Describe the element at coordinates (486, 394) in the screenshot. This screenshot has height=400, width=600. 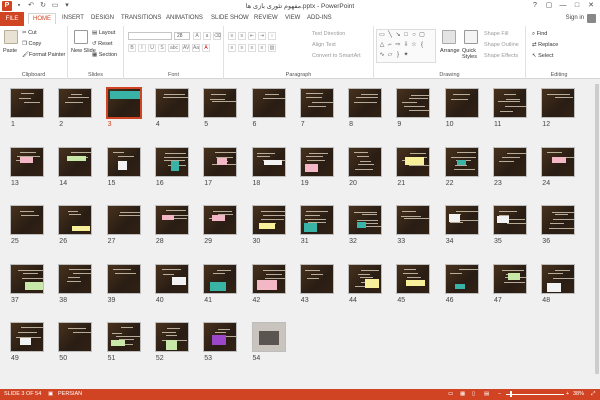
I see `slide-show-view-icon: ▤` at that location.